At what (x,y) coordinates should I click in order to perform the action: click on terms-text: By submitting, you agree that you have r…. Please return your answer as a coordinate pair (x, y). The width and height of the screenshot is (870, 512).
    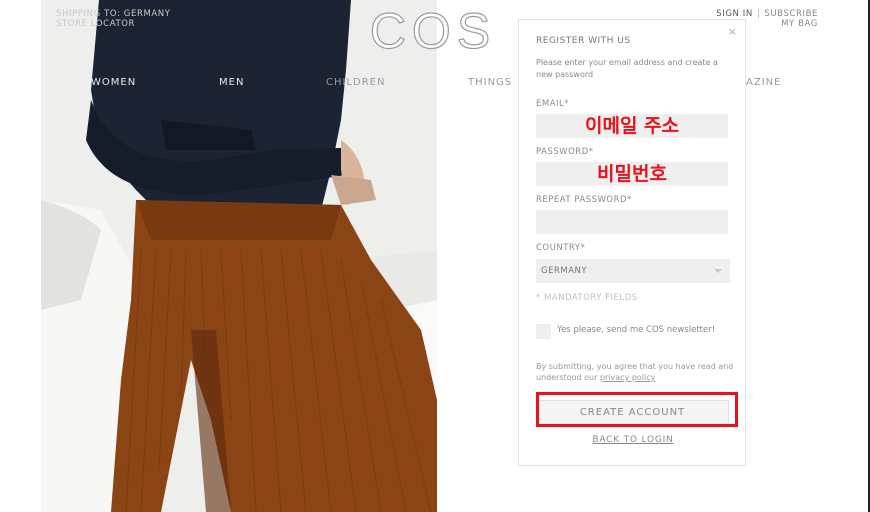
    Looking at the image, I should click on (635, 372).